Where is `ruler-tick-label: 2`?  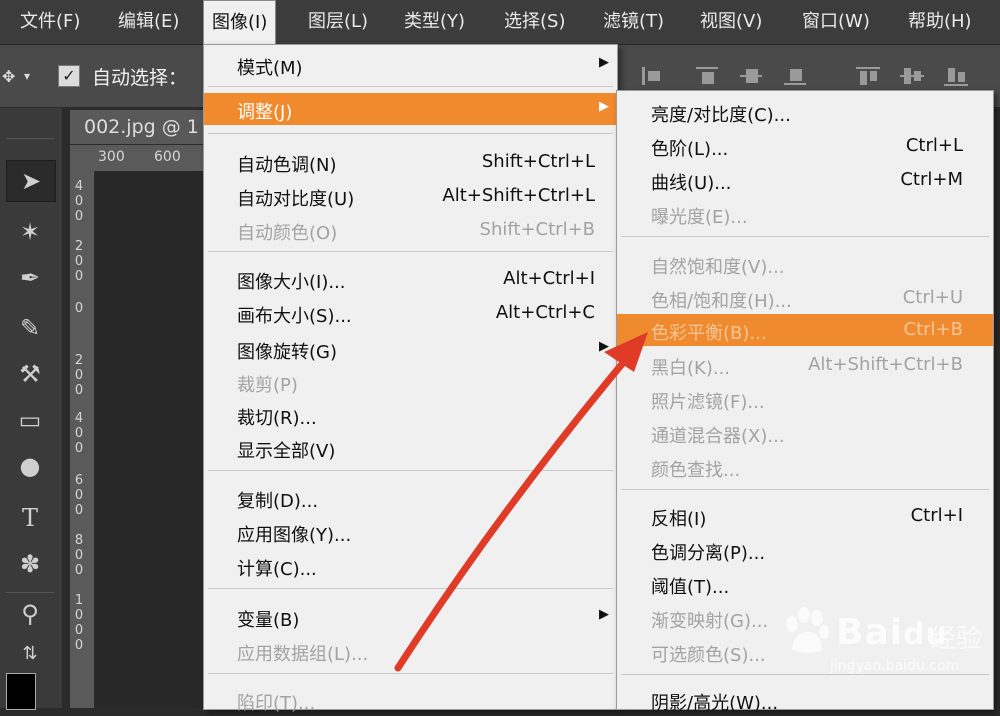
ruler-tick-label: 2 is located at coordinates (79, 360).